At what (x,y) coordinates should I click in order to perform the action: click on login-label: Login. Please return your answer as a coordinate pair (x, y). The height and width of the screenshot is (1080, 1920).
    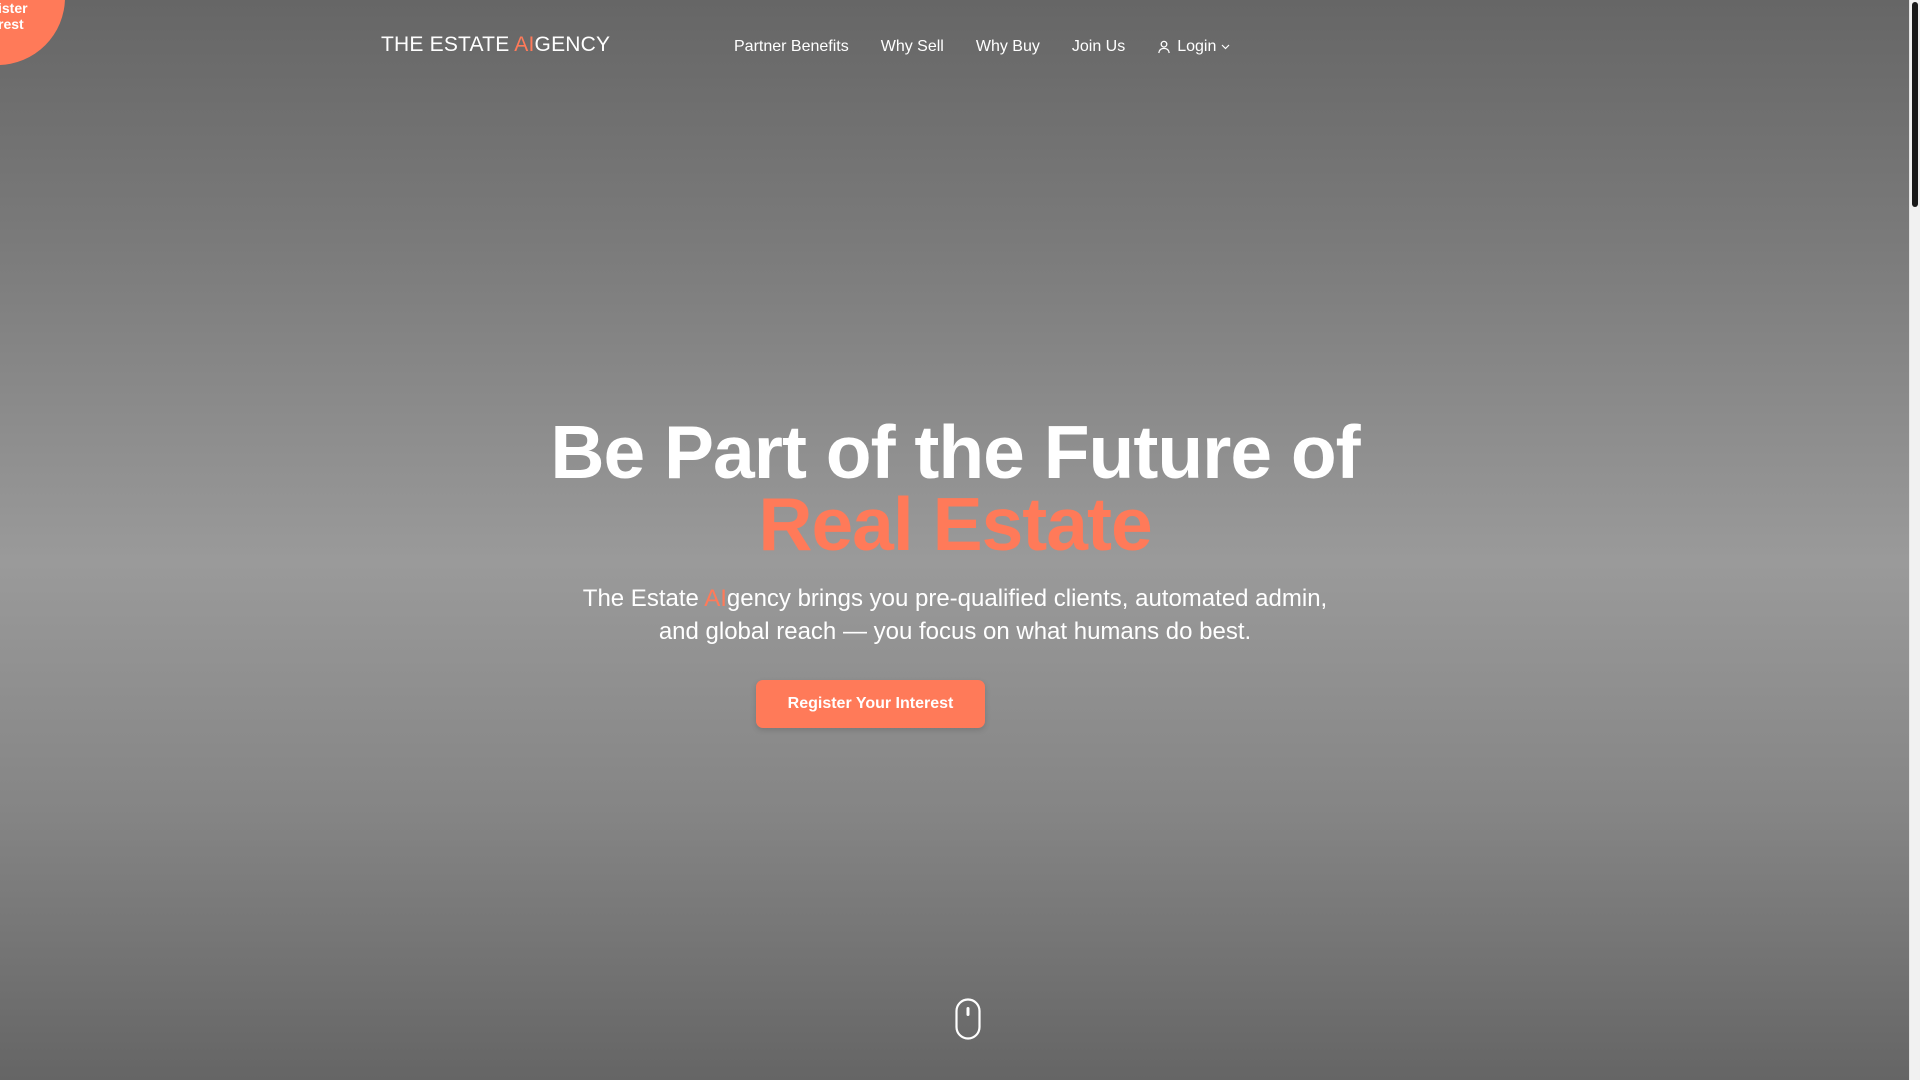
    Looking at the image, I should click on (1197, 46).